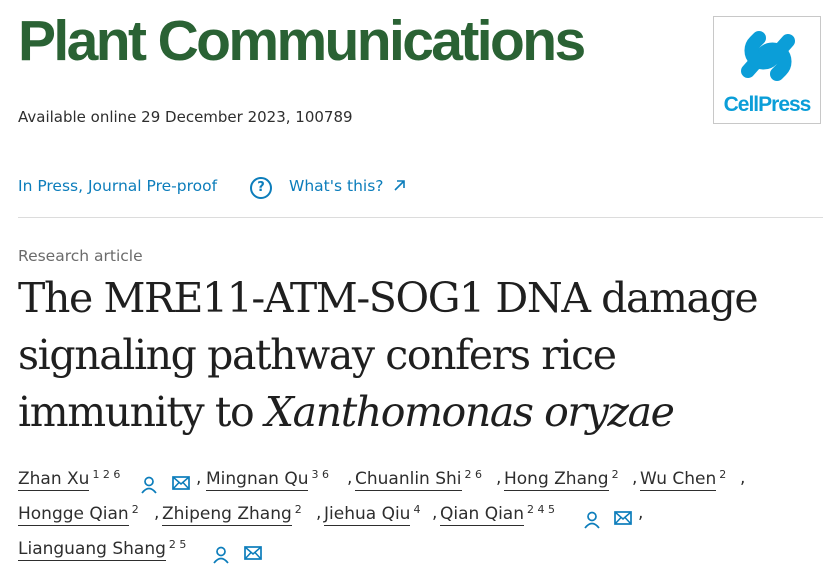 The image size is (839, 581). Describe the element at coordinates (767, 104) in the screenshot. I see `cellpress-wordmark: CellPress` at that location.